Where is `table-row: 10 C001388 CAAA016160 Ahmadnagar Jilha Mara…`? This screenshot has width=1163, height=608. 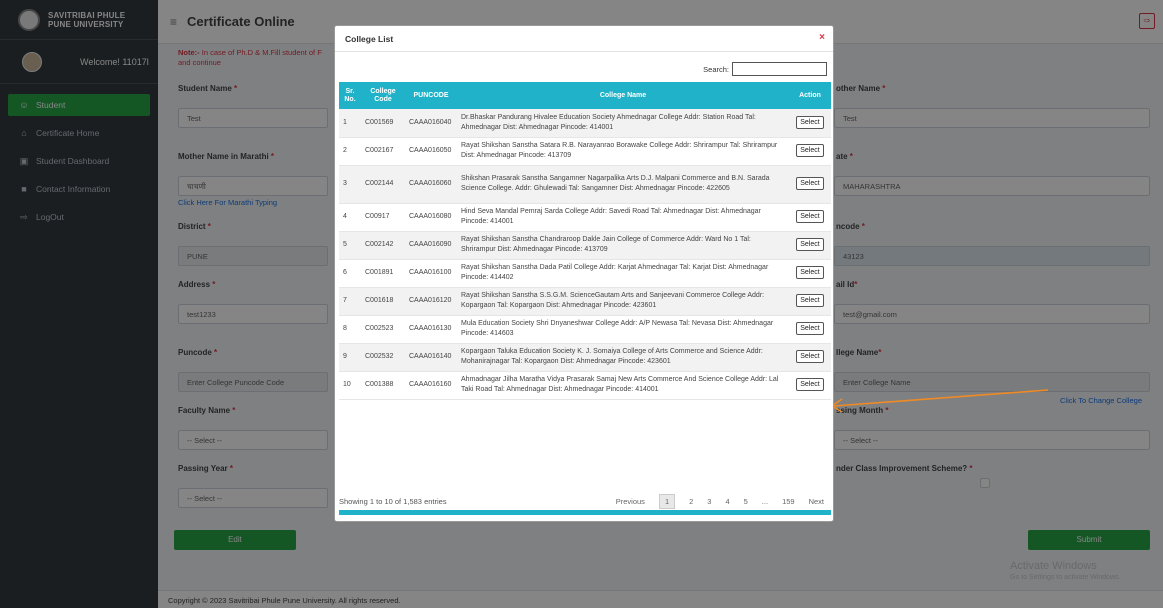 table-row: 10 C001388 CAAA016160 Ahmadnagar Jilha Mara… is located at coordinates (585, 385).